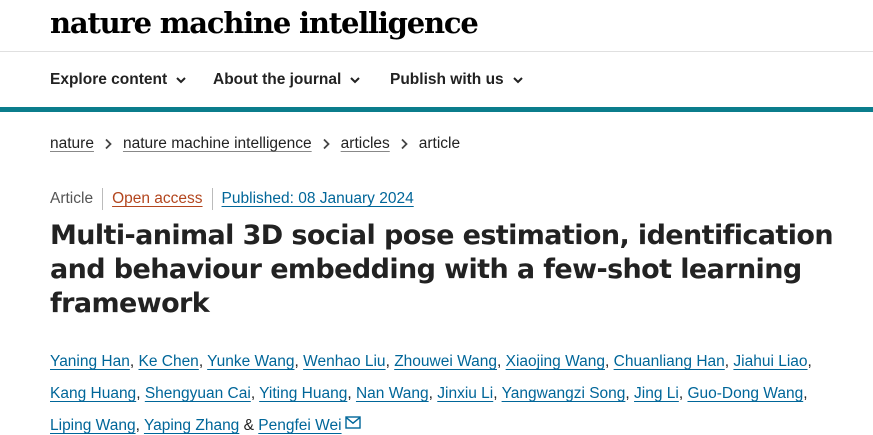 The image size is (873, 435). Describe the element at coordinates (564, 393) in the screenshot. I see `author-link: Yangwangzi Song` at that location.